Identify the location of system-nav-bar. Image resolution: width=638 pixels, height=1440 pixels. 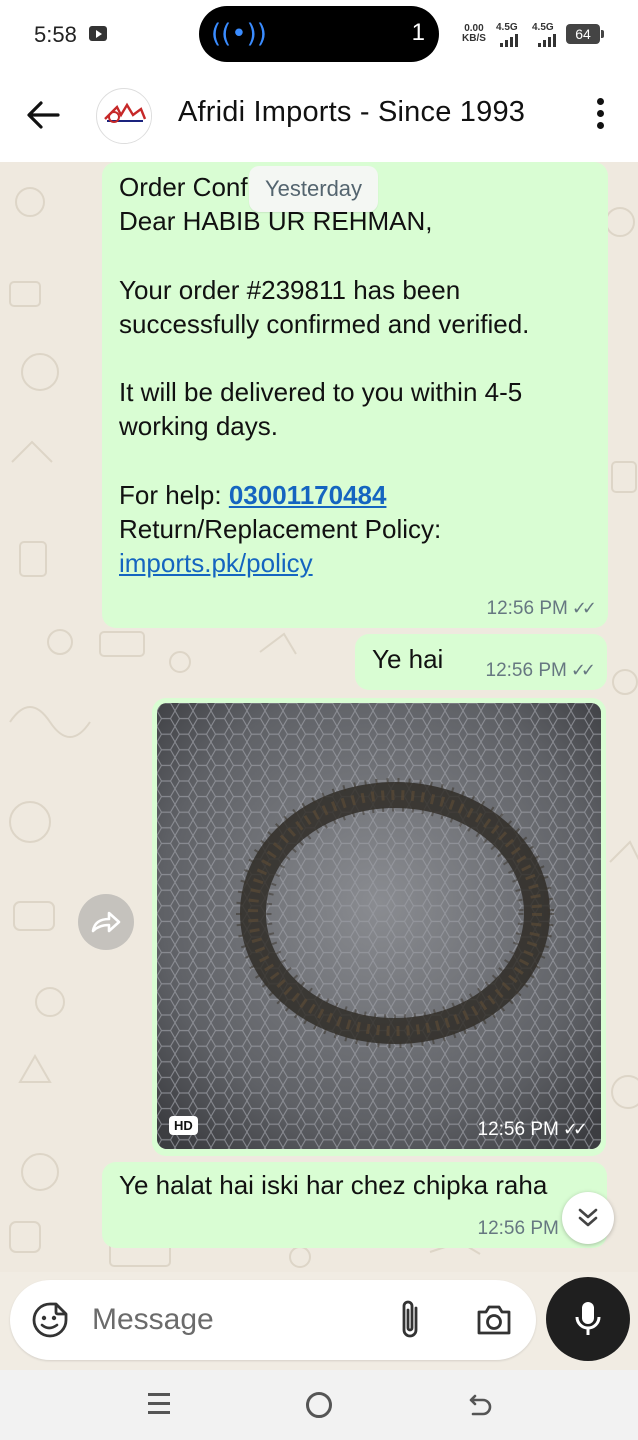
(319, 1405).